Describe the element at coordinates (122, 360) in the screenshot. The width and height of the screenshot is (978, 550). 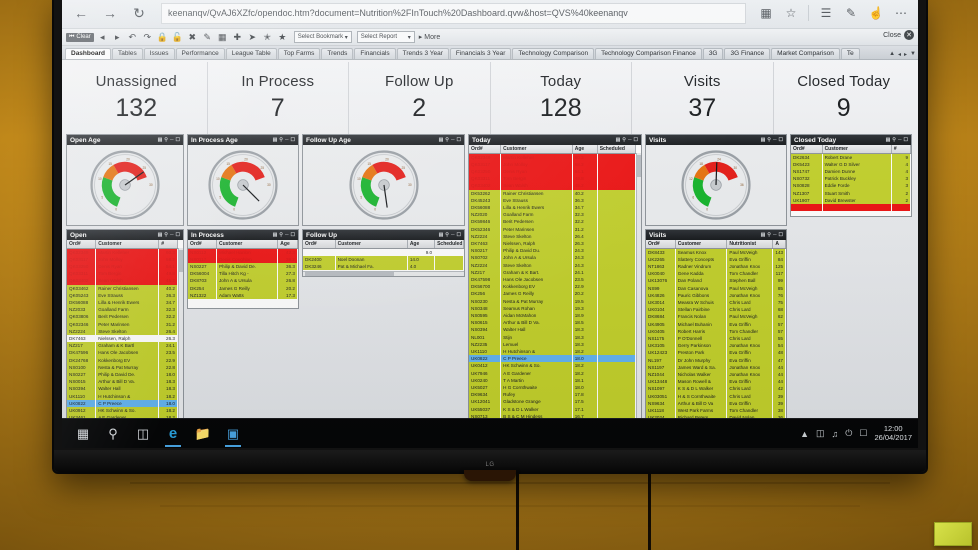
I see `table-row: DK24768 Kokkenborg EV 22.9` at that location.